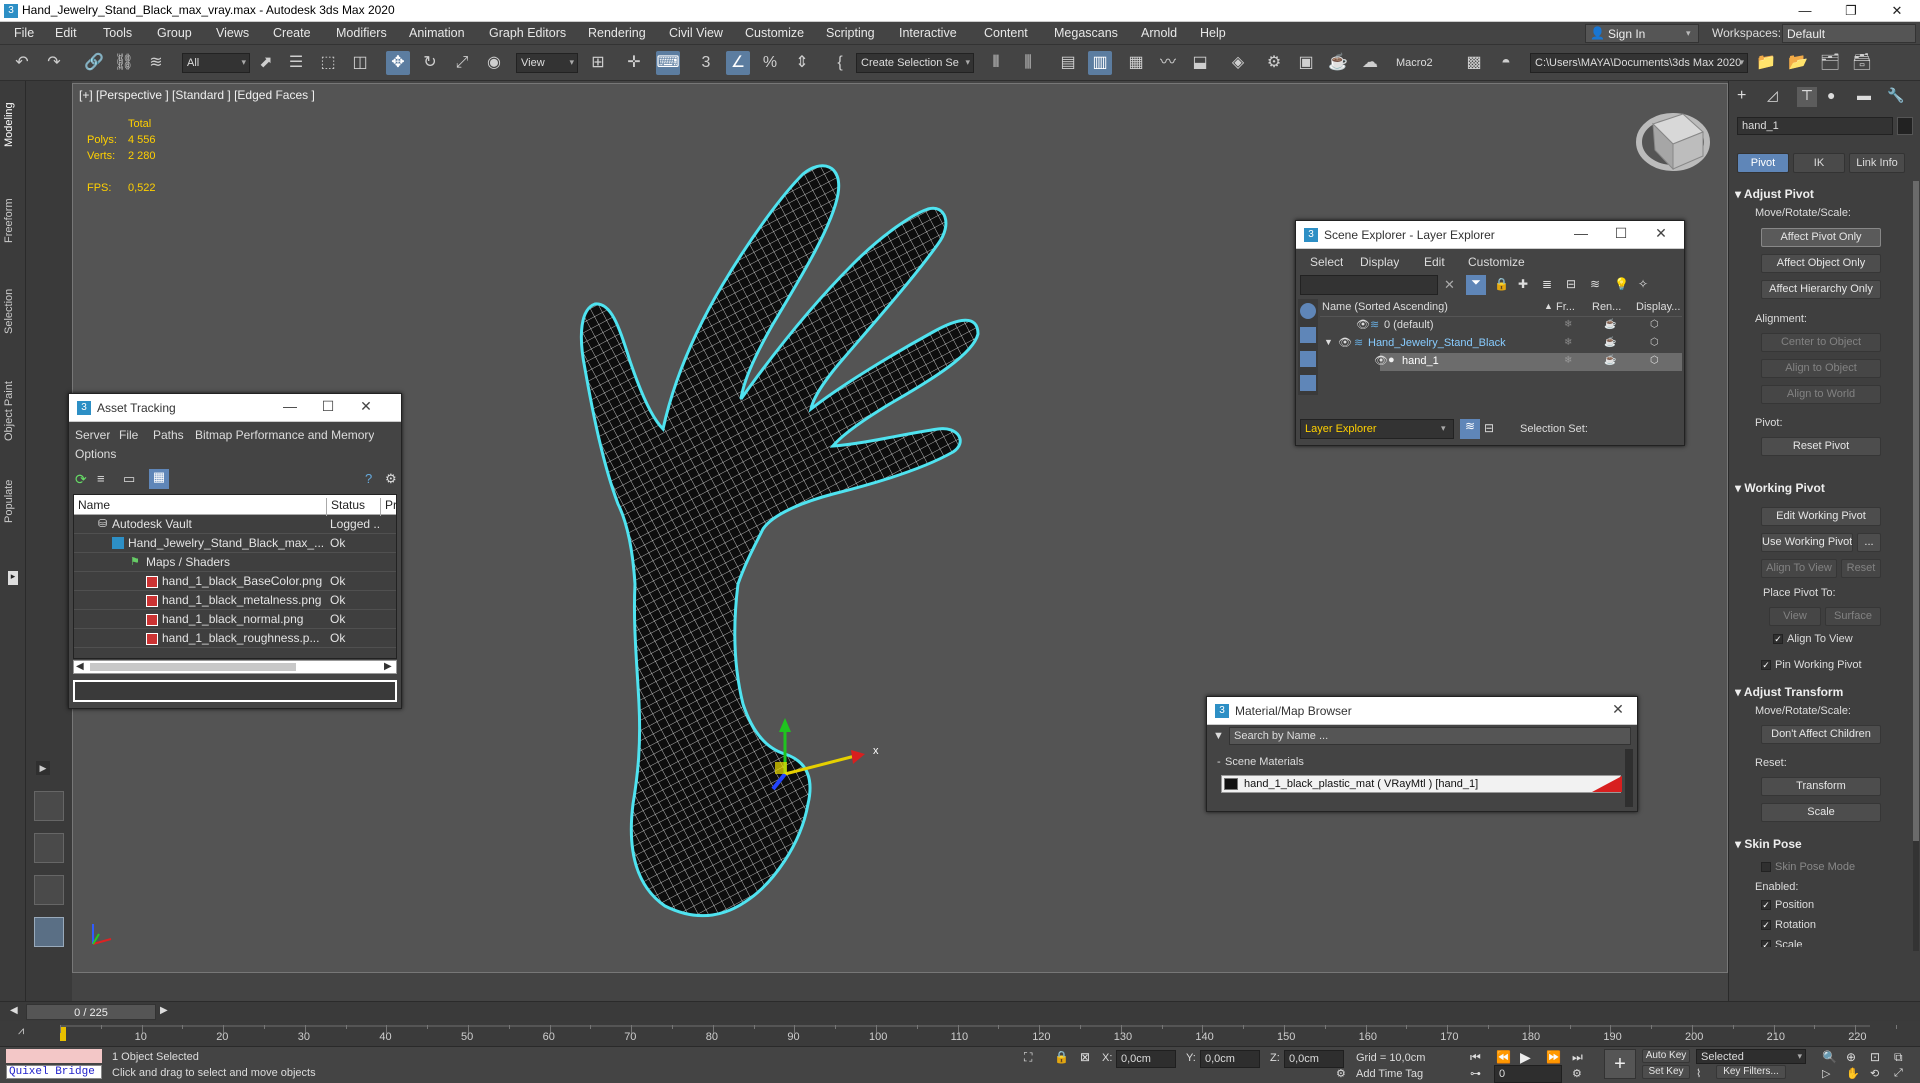 The width and height of the screenshot is (1920, 1083). I want to click on render-setup-icon: ⚙, so click(1274, 63).